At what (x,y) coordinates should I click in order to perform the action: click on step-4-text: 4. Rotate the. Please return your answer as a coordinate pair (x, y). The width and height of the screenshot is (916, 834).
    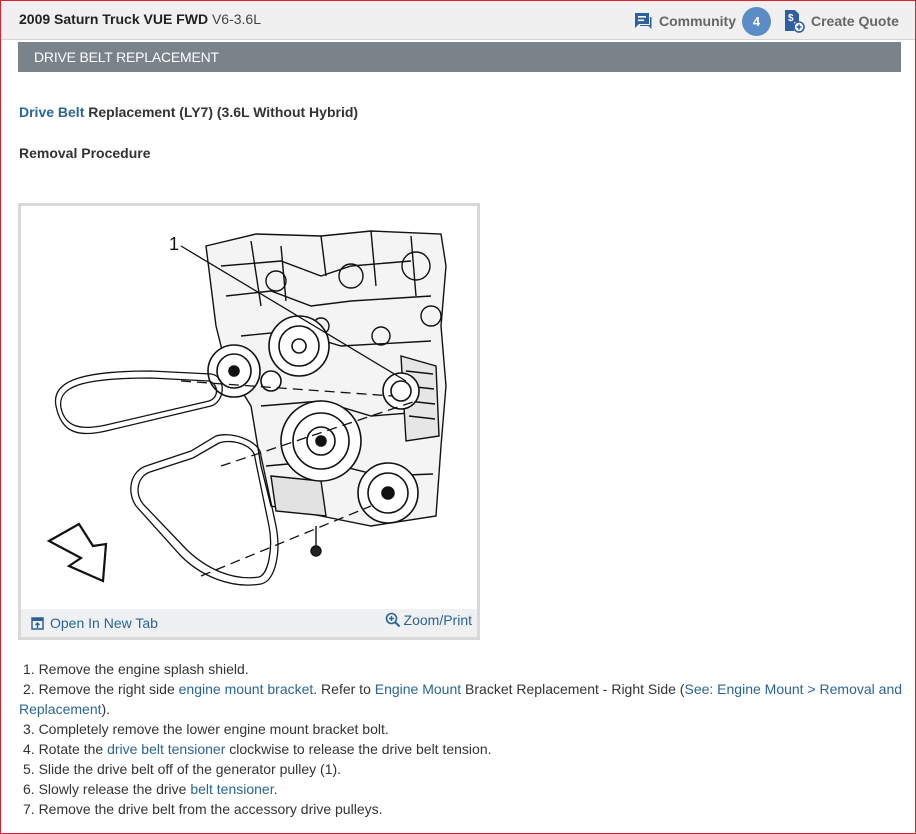
    Looking at the image, I should click on (65, 749).